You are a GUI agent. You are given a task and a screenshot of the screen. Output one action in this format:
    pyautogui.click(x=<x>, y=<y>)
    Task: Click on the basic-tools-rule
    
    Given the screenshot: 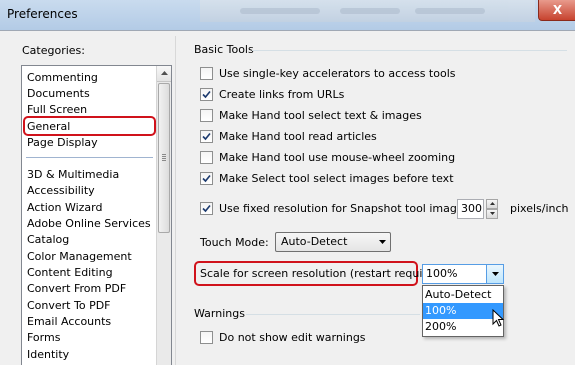 What is the action you would take?
    pyautogui.click(x=409, y=50)
    